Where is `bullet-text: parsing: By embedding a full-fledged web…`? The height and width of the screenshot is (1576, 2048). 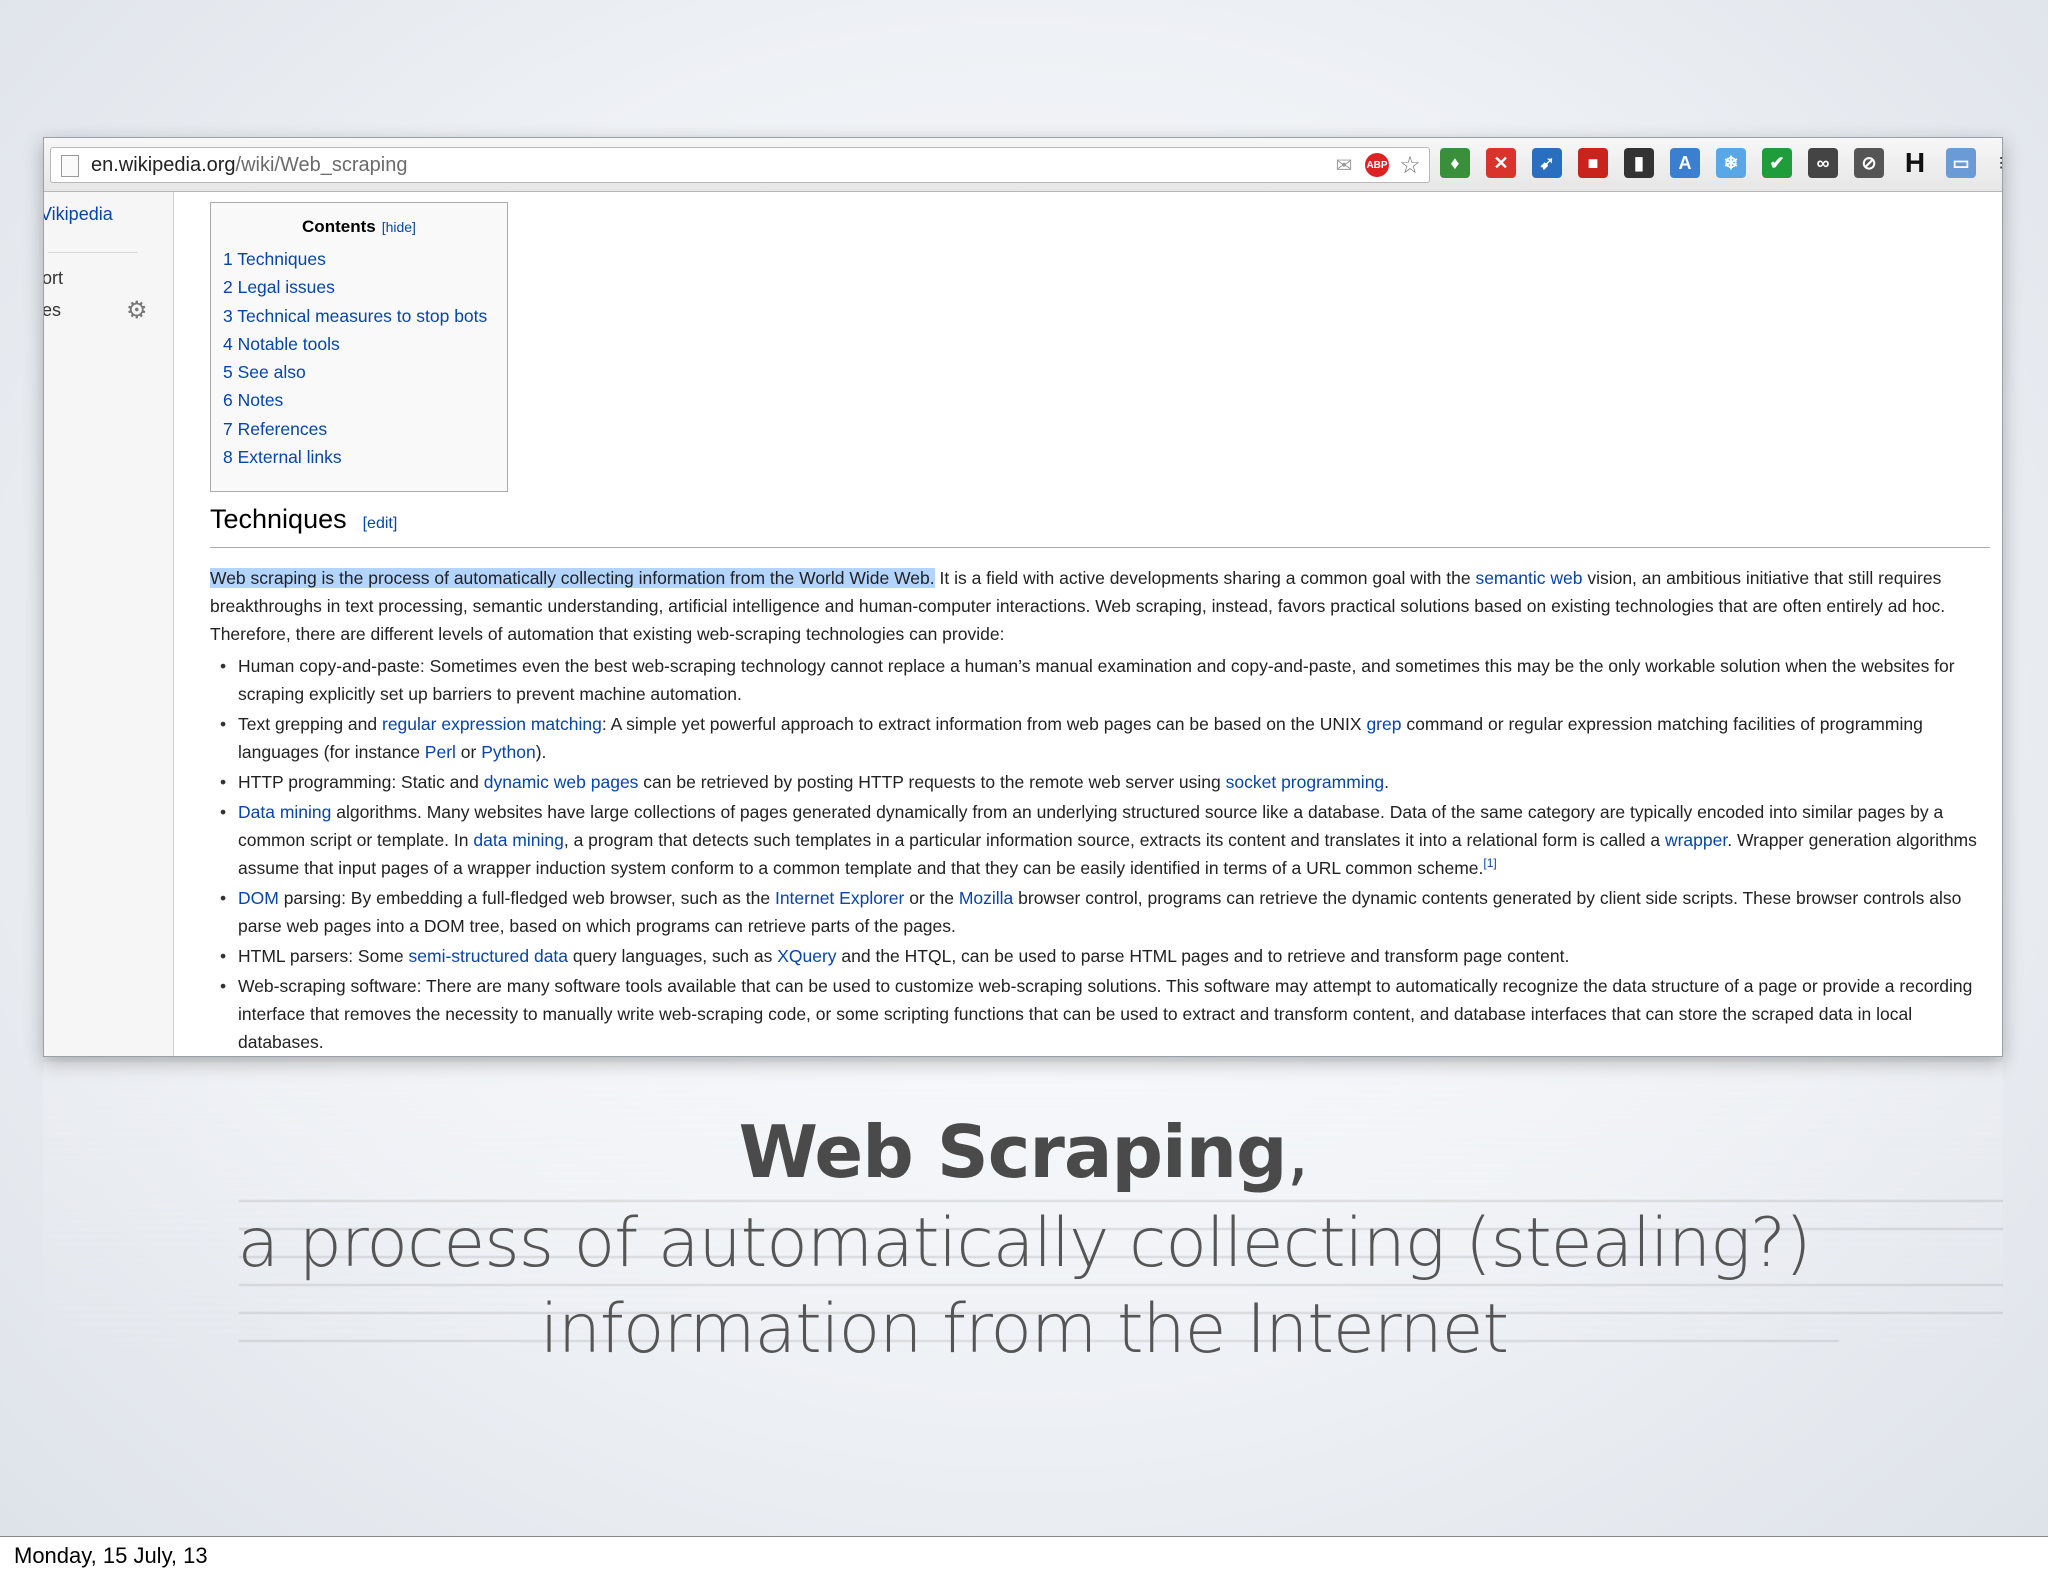 bullet-text: parsing: By embedding a full-fledged web… is located at coordinates (526, 898).